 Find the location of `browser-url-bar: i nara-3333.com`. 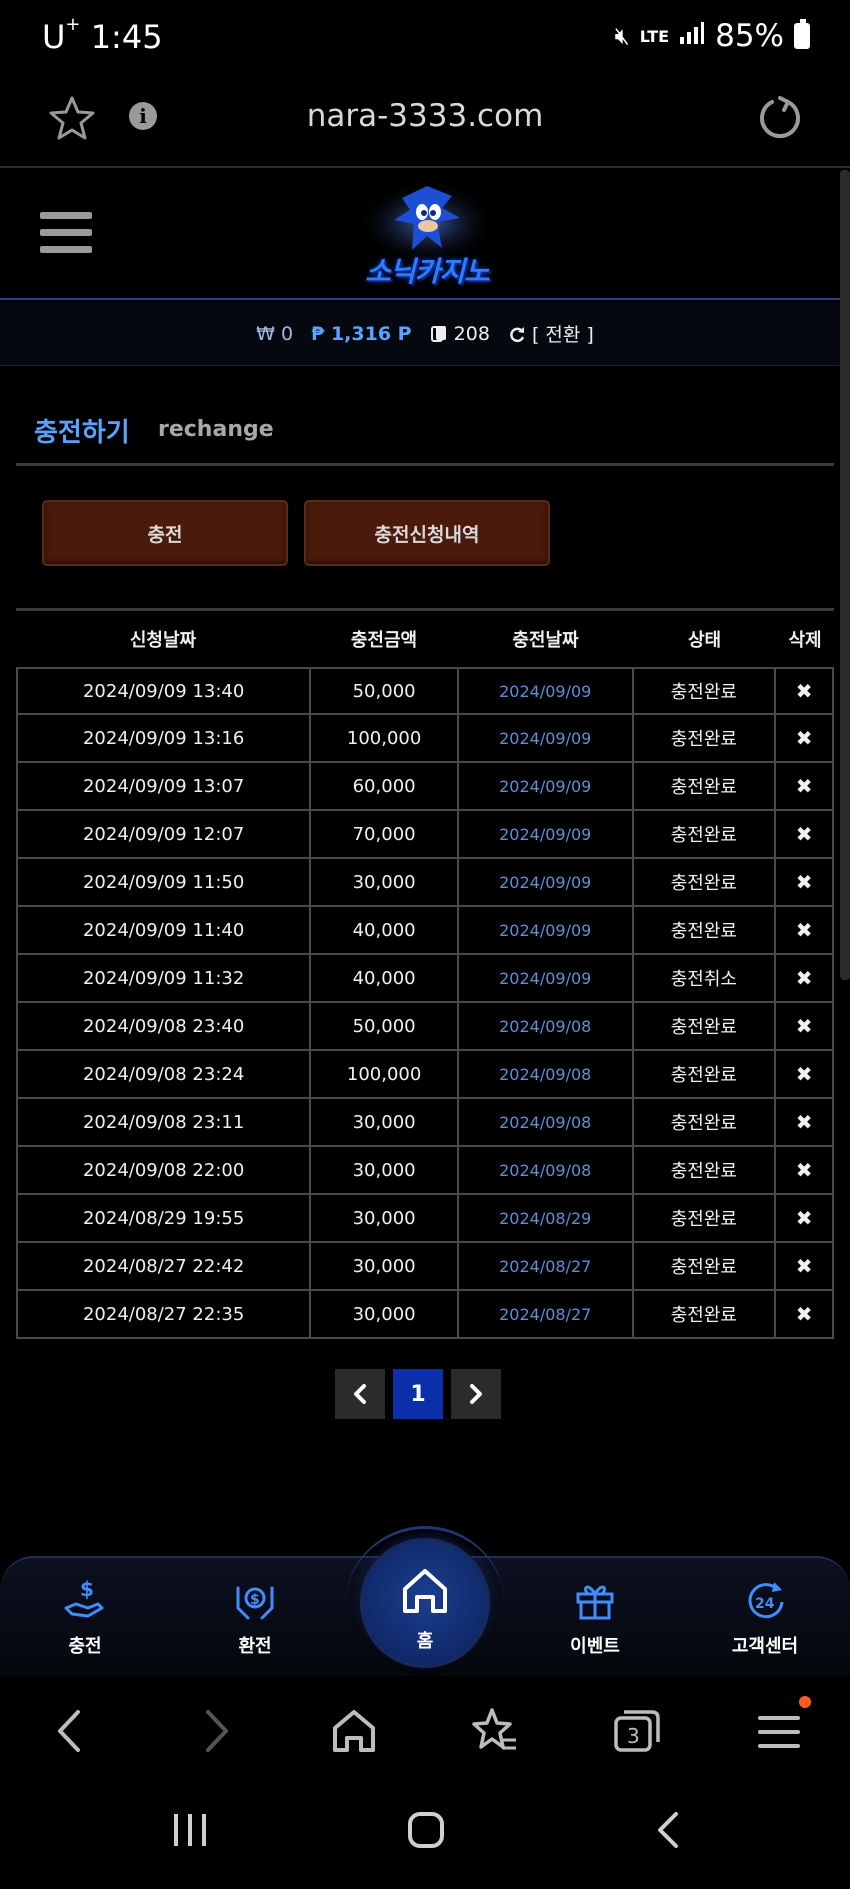

browser-url-bar: i nara-3333.com is located at coordinates (425, 123).